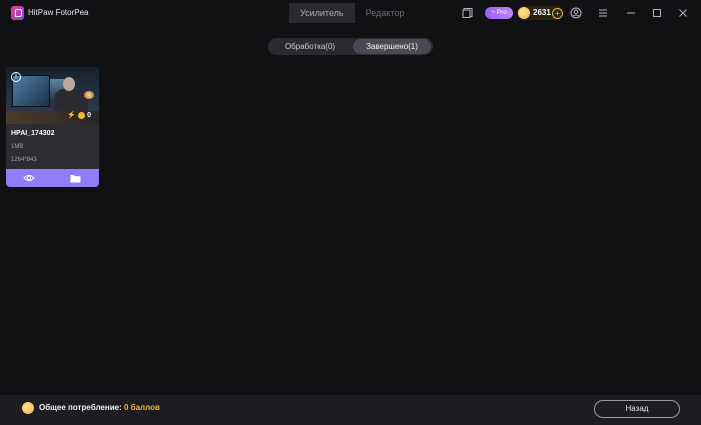 The image size is (701, 425). What do you see at coordinates (385, 13) in the screenshot?
I see `tab-editor: Редактор` at bounding box center [385, 13].